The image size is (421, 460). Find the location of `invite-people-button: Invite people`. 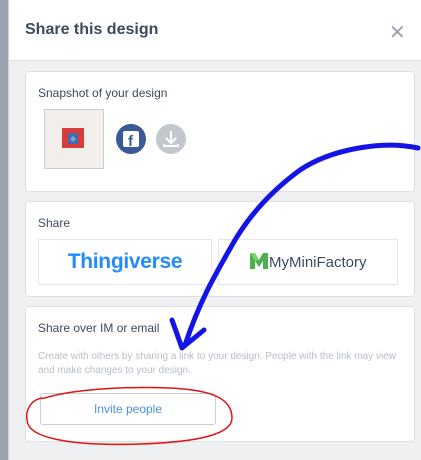

invite-people-button: Invite people is located at coordinates (128, 409).